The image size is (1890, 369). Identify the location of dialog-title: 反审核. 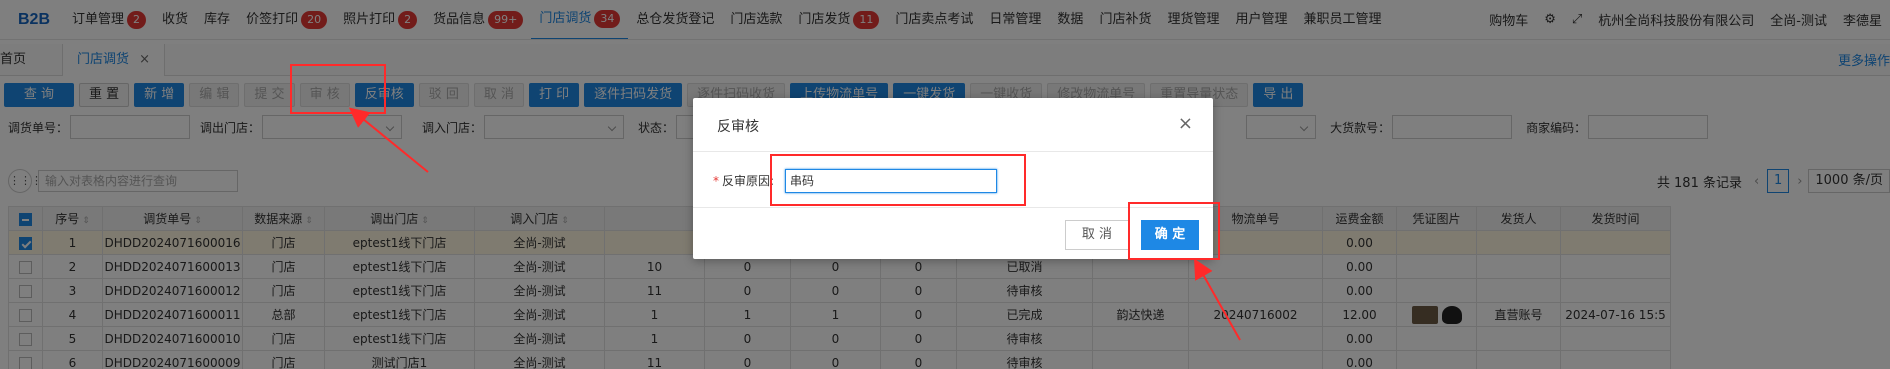
(738, 127).